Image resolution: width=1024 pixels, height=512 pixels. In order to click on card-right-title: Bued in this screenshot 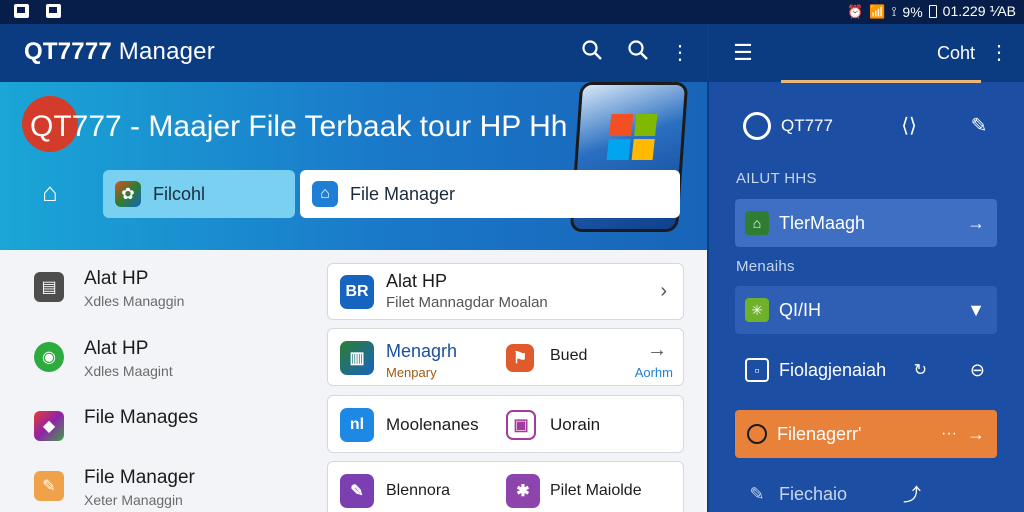, I will do `click(569, 355)`.